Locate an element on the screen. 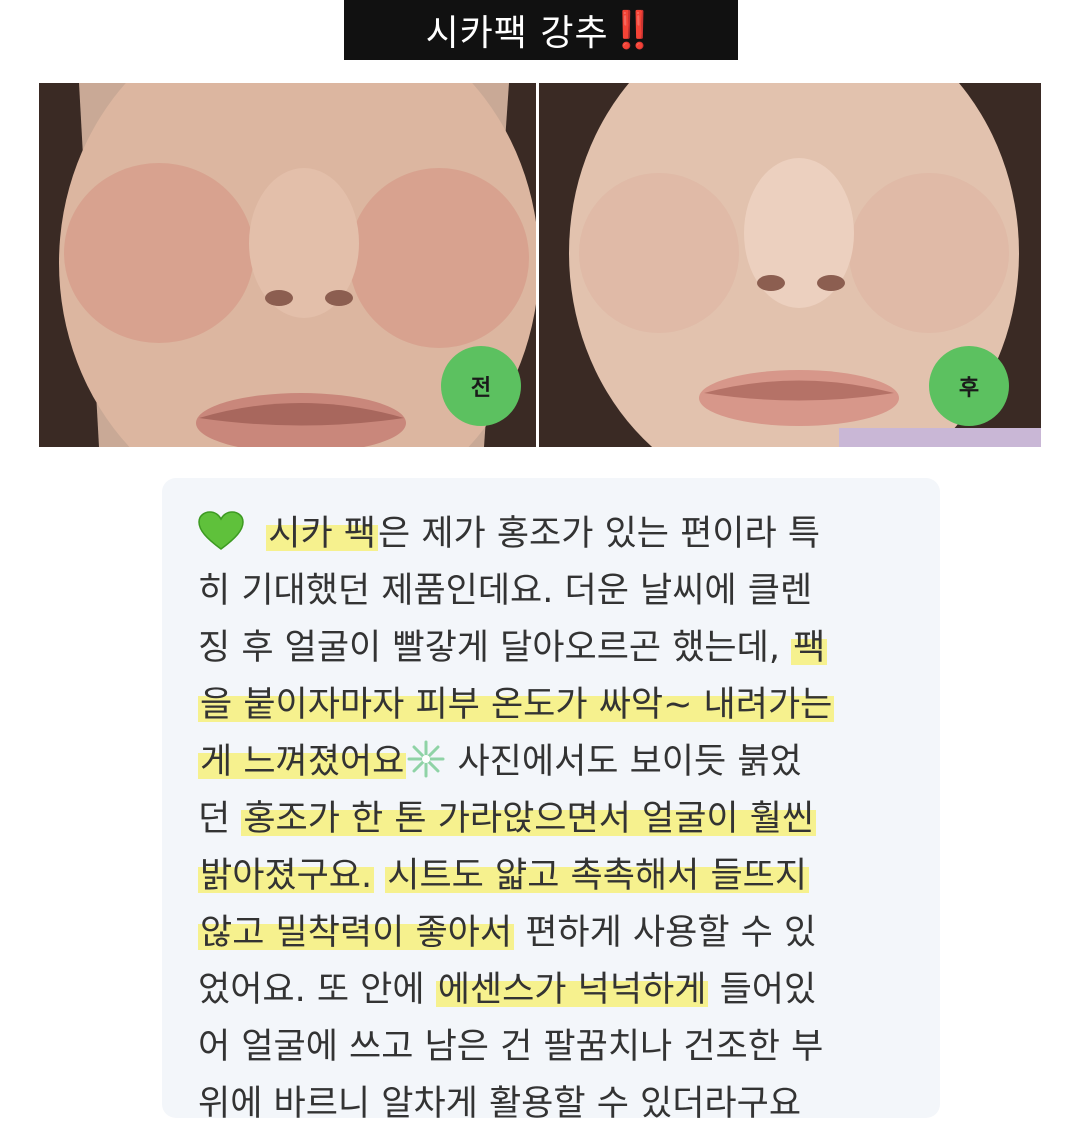 This screenshot has height=1133, width=1080. review-line-5: 게 느껴졌어요 사진에서도 보이듯 붉었 is located at coordinates (563, 762).